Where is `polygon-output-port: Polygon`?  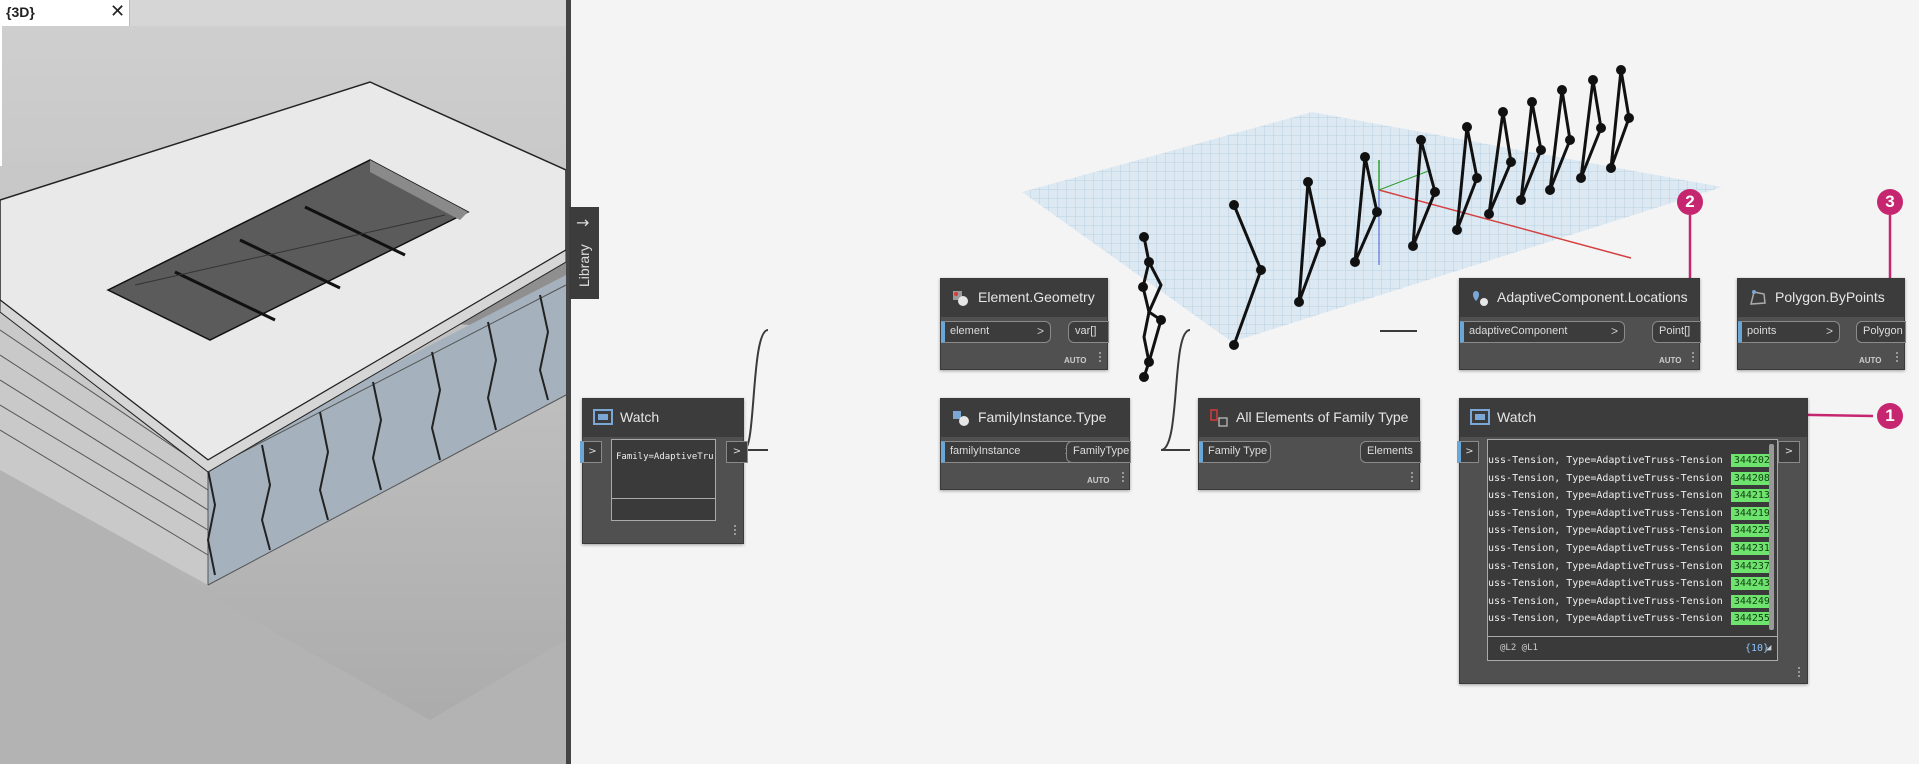 polygon-output-port: Polygon is located at coordinates (1881, 332).